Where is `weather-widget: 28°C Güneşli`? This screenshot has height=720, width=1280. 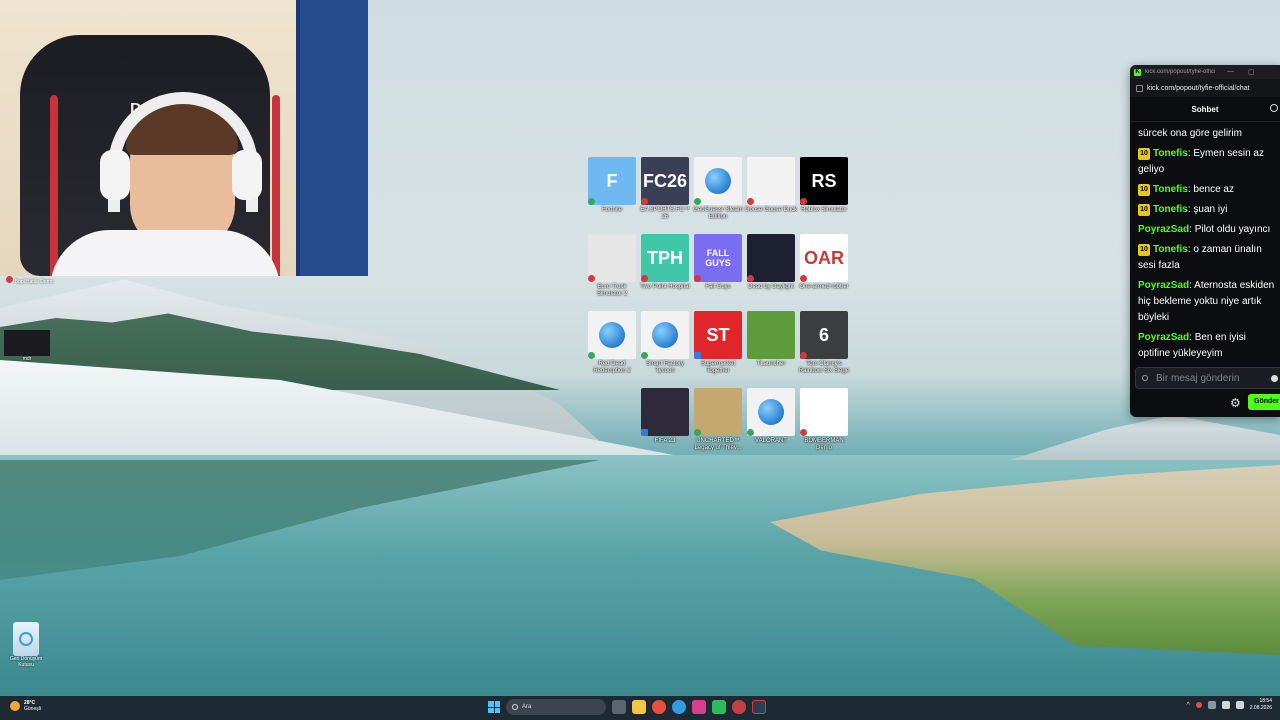 weather-widget: 28°C Güneşli is located at coordinates (25, 706).